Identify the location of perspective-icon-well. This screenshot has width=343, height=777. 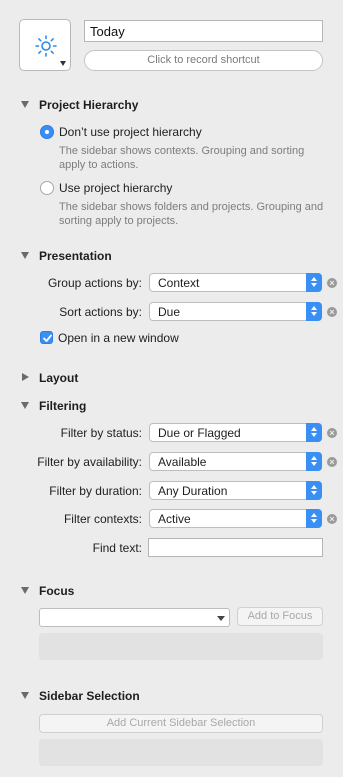
(45, 45).